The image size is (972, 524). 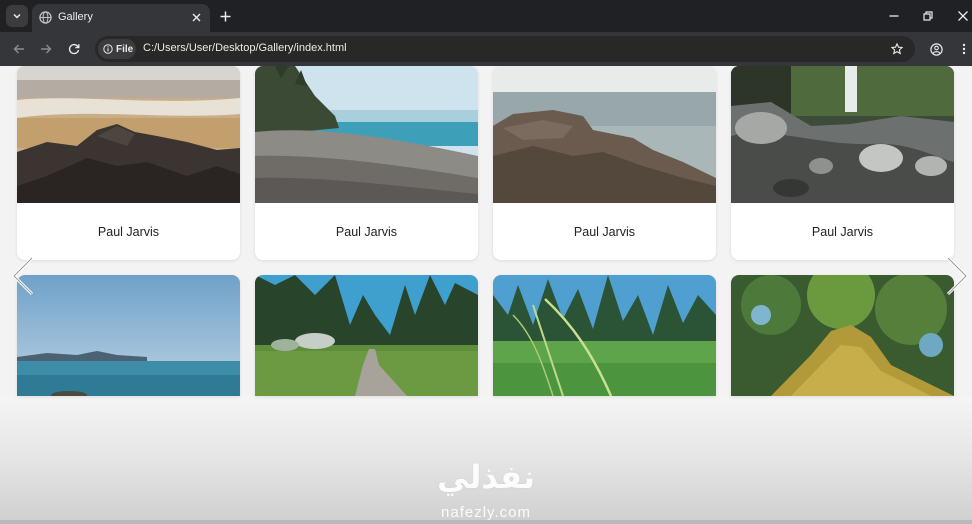 I want to click on info-icon, so click(x=108, y=49).